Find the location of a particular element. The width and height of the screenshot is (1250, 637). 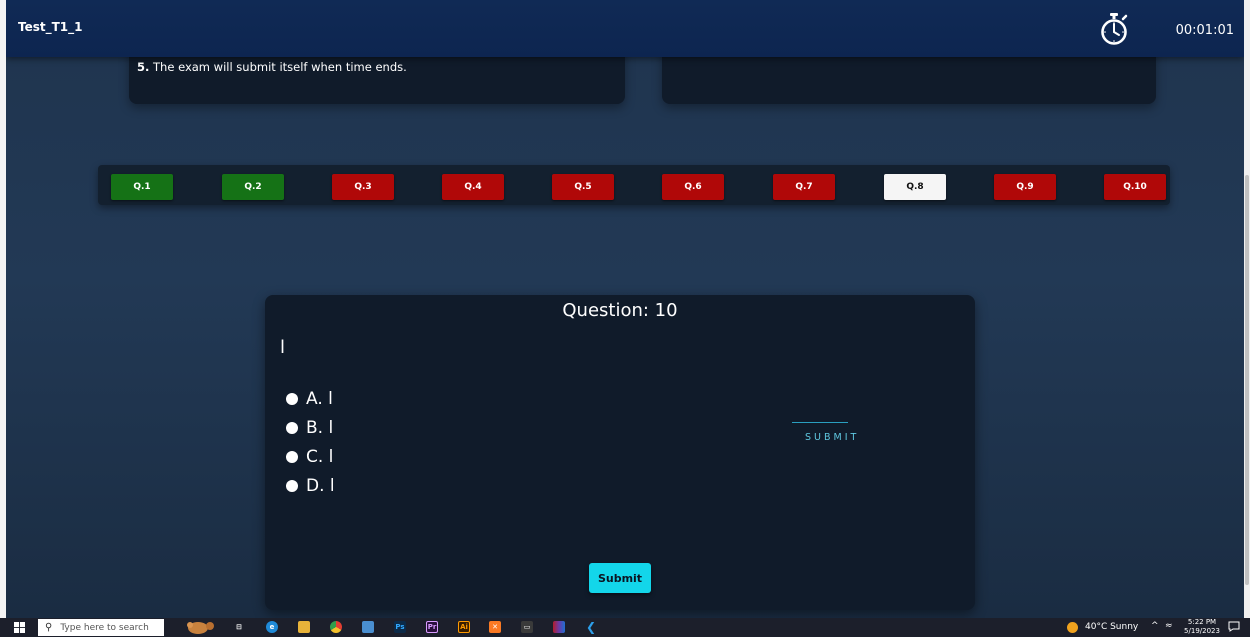

photoshop-icon: Ps is located at coordinates (400, 627).